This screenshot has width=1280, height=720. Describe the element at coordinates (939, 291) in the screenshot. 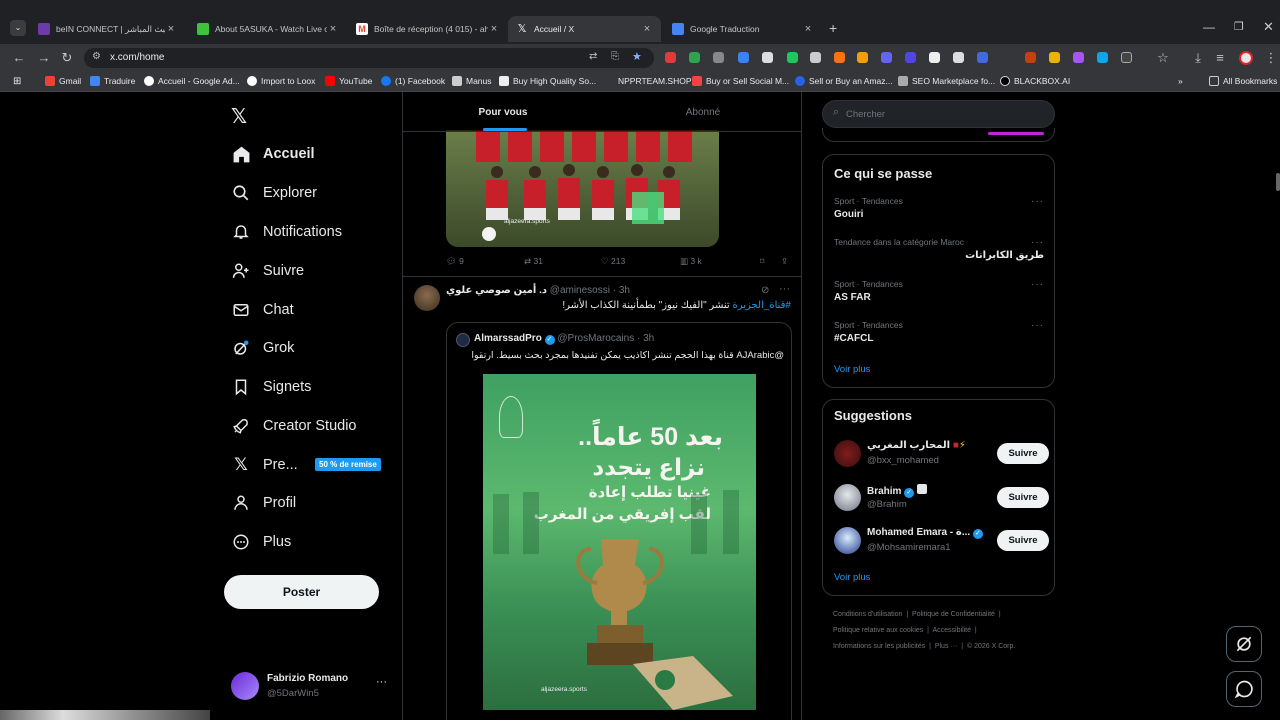

I see `trend-item: Sport · Tendances AS FAR ···` at that location.